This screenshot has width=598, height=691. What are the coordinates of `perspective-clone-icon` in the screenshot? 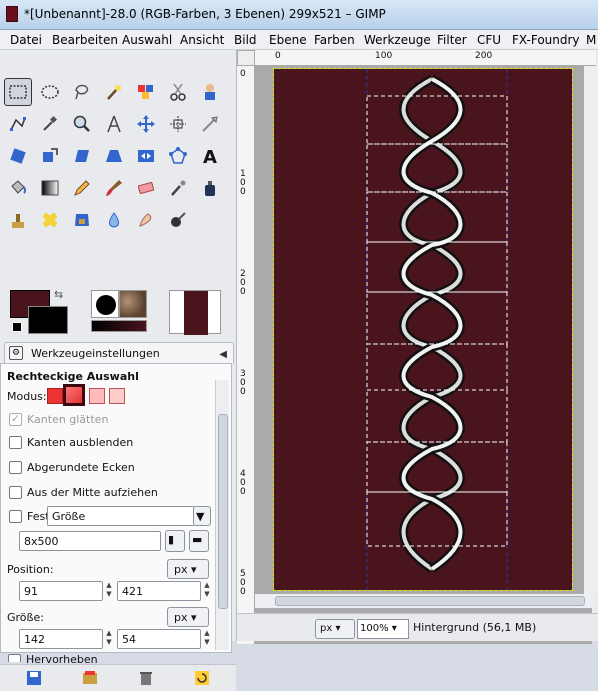 It's located at (82, 220).